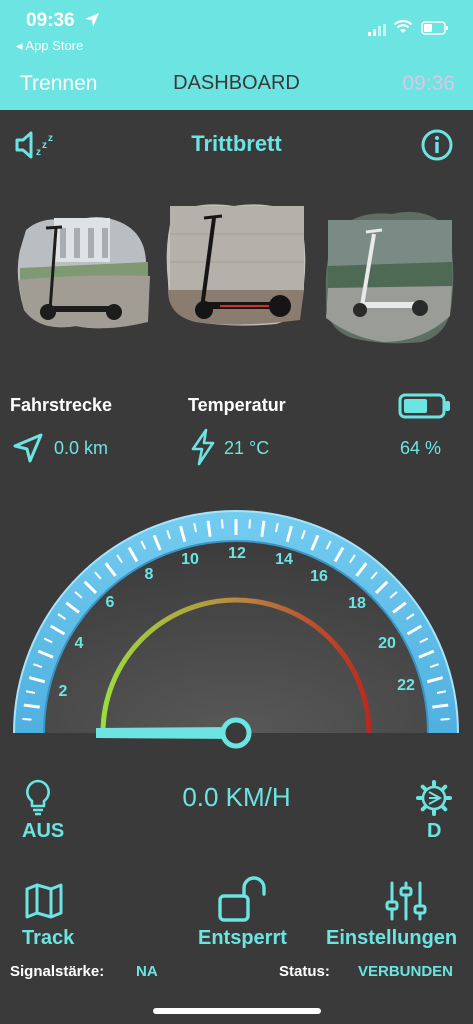  What do you see at coordinates (237, 1011) in the screenshot?
I see `home-indicator` at bounding box center [237, 1011].